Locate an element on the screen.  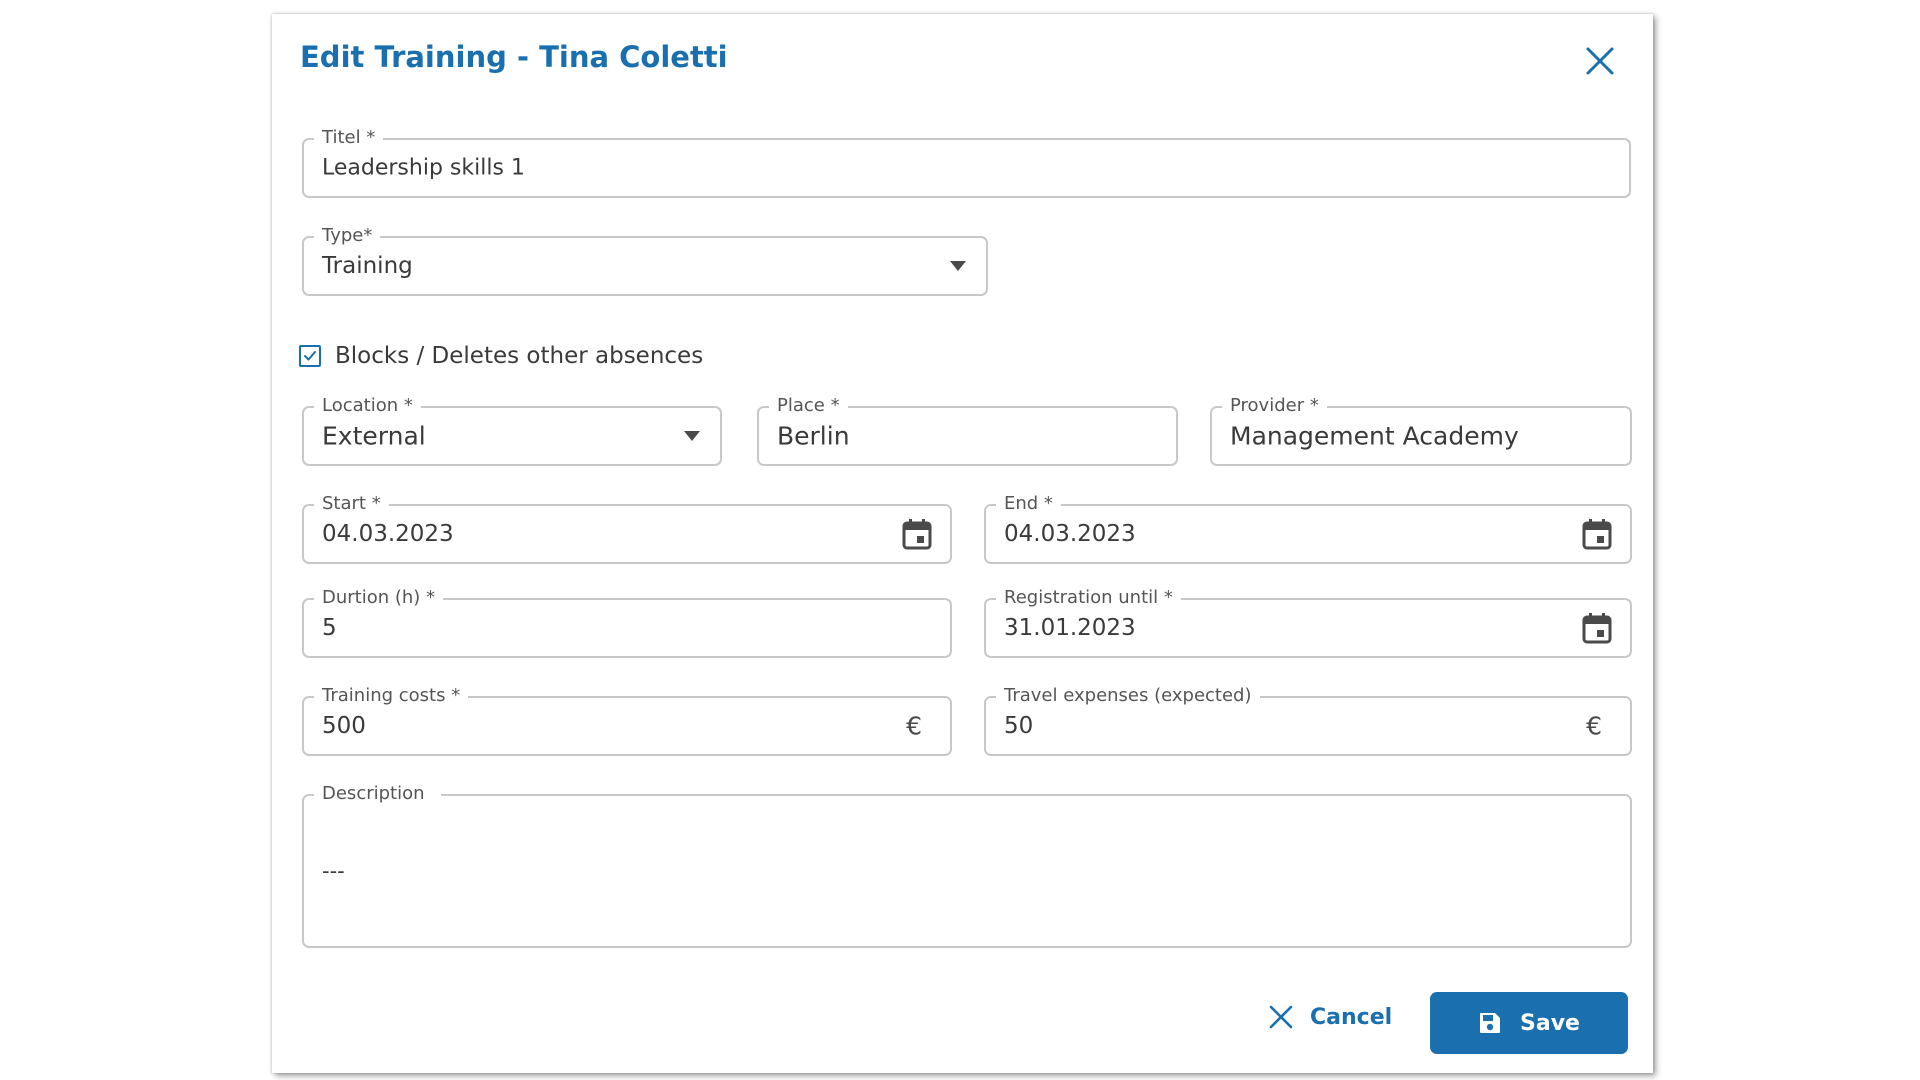
place-input: Place * Berlin is located at coordinates (967, 430).